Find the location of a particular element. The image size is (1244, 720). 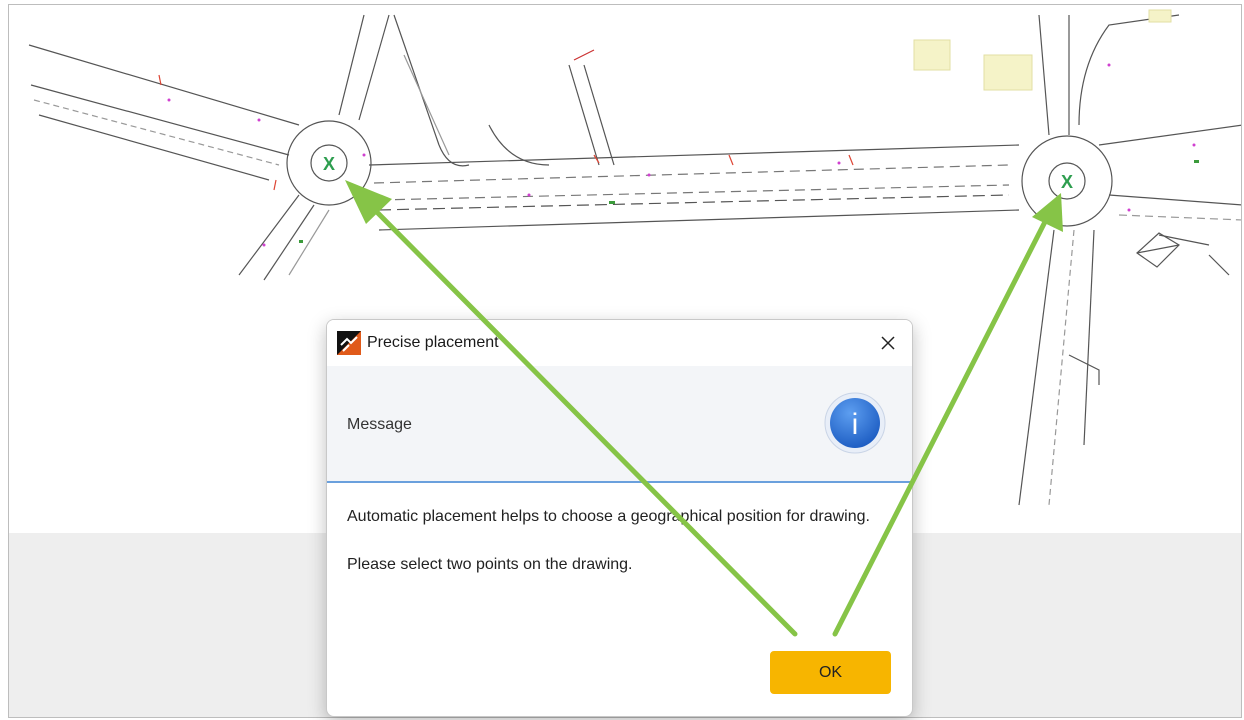

svg-text: i is located at coordinates (855, 424).